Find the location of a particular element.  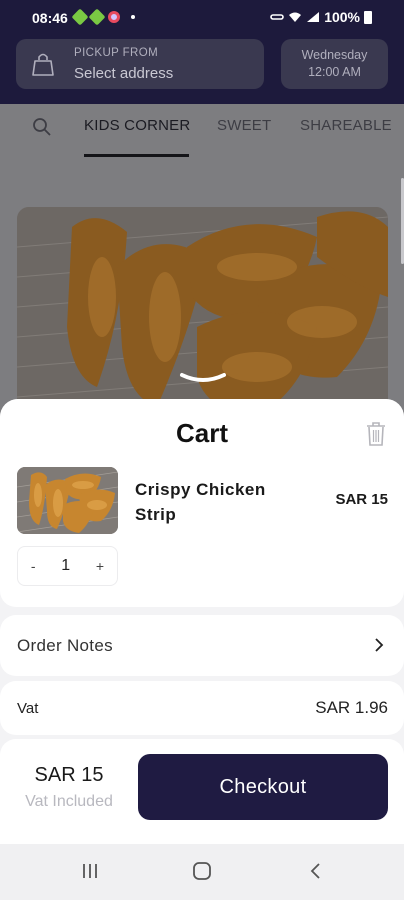

trash-icon is located at coordinates (376, 434).